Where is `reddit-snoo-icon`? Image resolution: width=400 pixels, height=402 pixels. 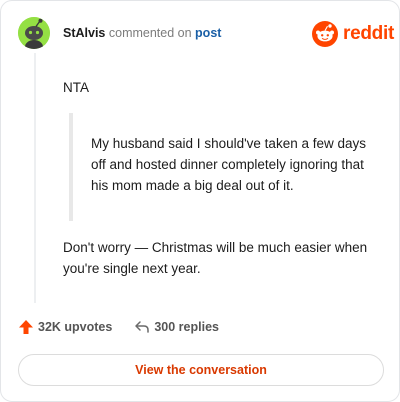 reddit-snoo-icon is located at coordinates (325, 34).